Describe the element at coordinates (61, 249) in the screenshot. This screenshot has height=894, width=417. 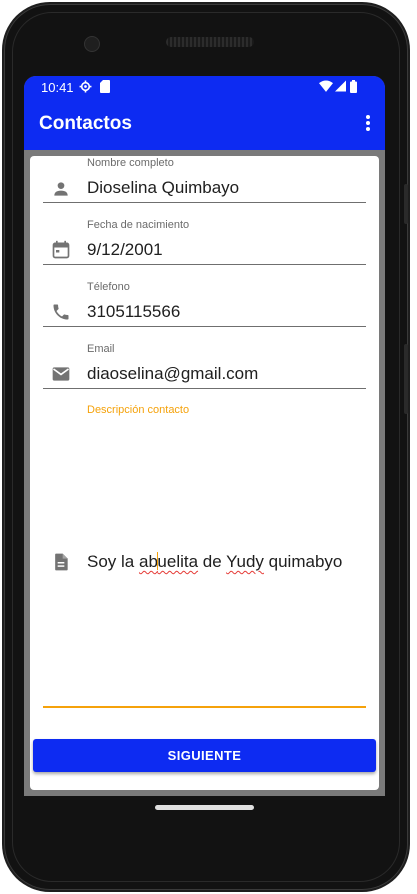
I see `calendar-icon` at that location.